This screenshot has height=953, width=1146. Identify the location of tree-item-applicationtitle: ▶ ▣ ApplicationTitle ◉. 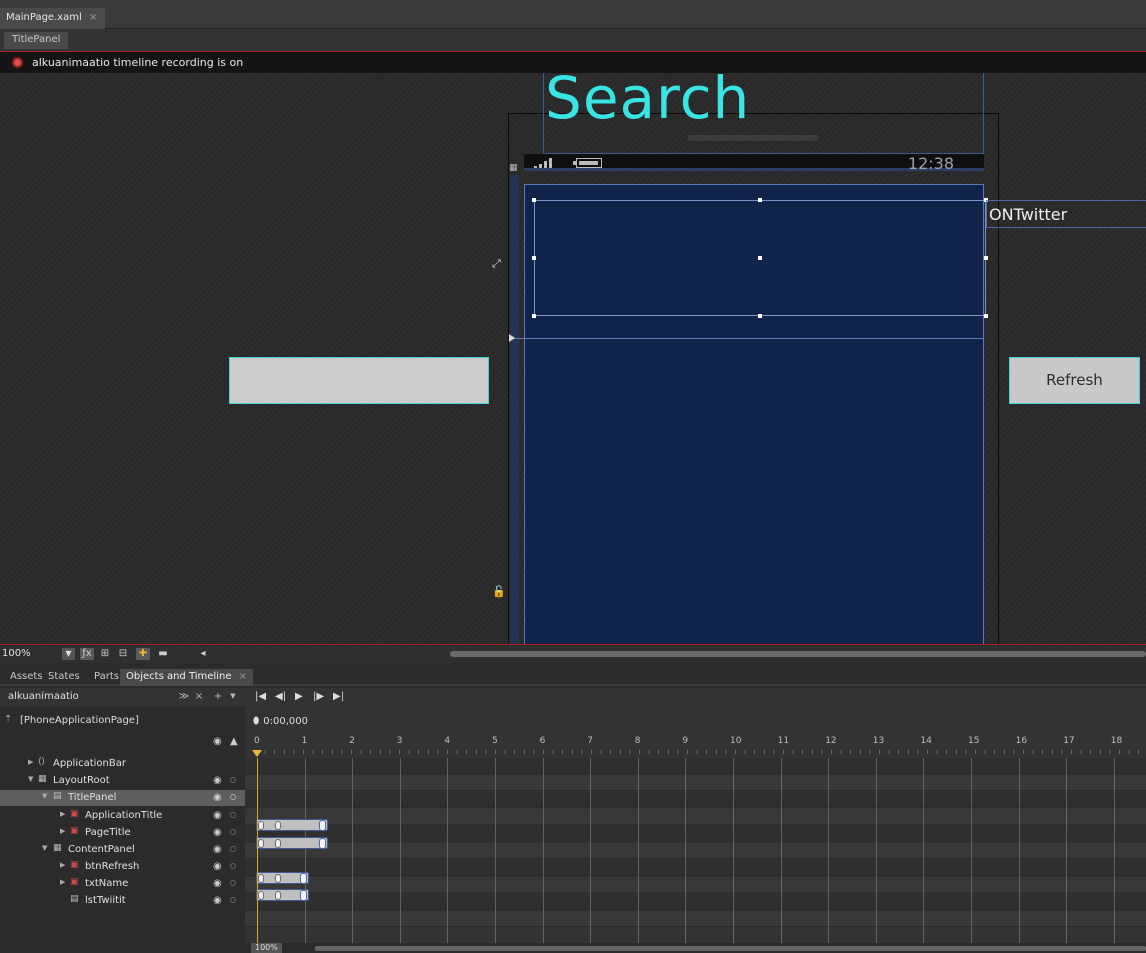
(122, 816).